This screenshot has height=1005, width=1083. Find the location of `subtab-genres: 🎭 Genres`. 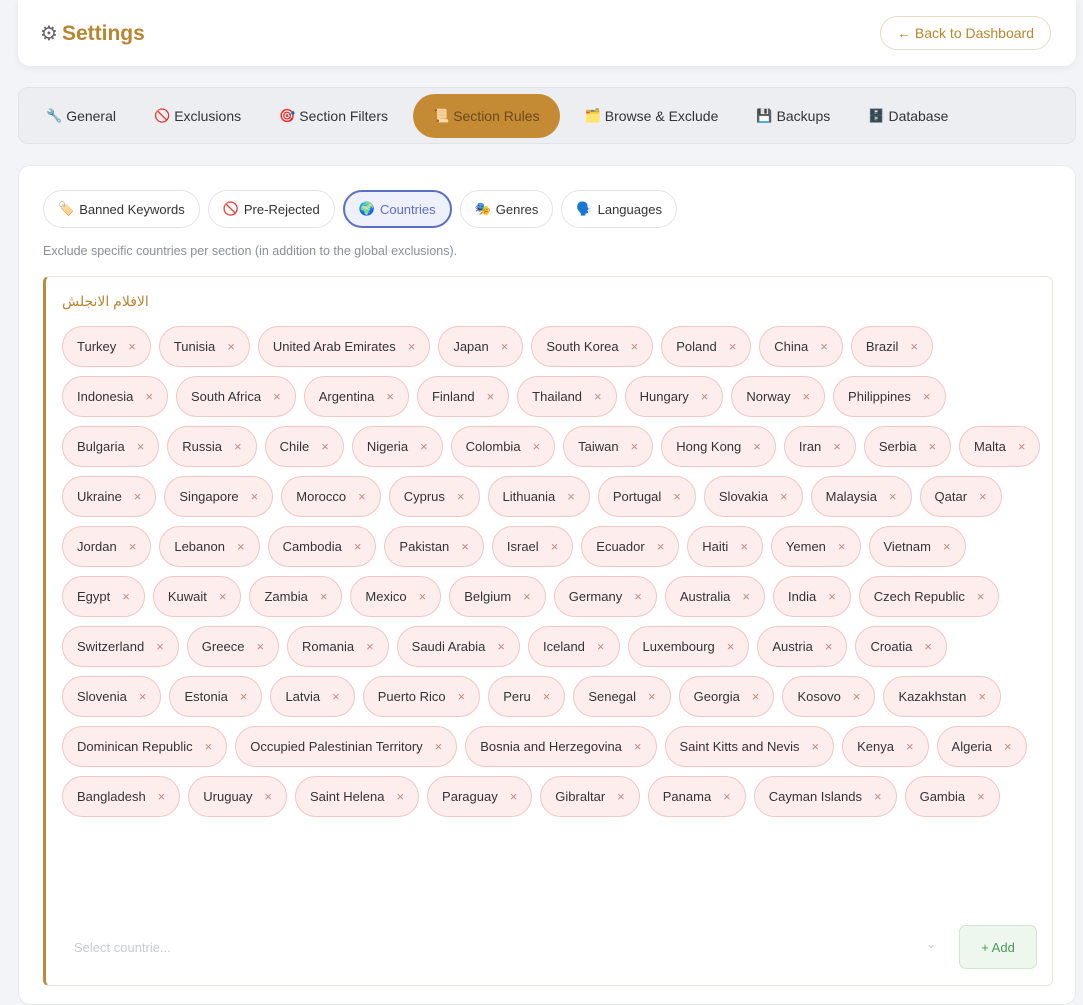

subtab-genres: 🎭 Genres is located at coordinates (506, 209).